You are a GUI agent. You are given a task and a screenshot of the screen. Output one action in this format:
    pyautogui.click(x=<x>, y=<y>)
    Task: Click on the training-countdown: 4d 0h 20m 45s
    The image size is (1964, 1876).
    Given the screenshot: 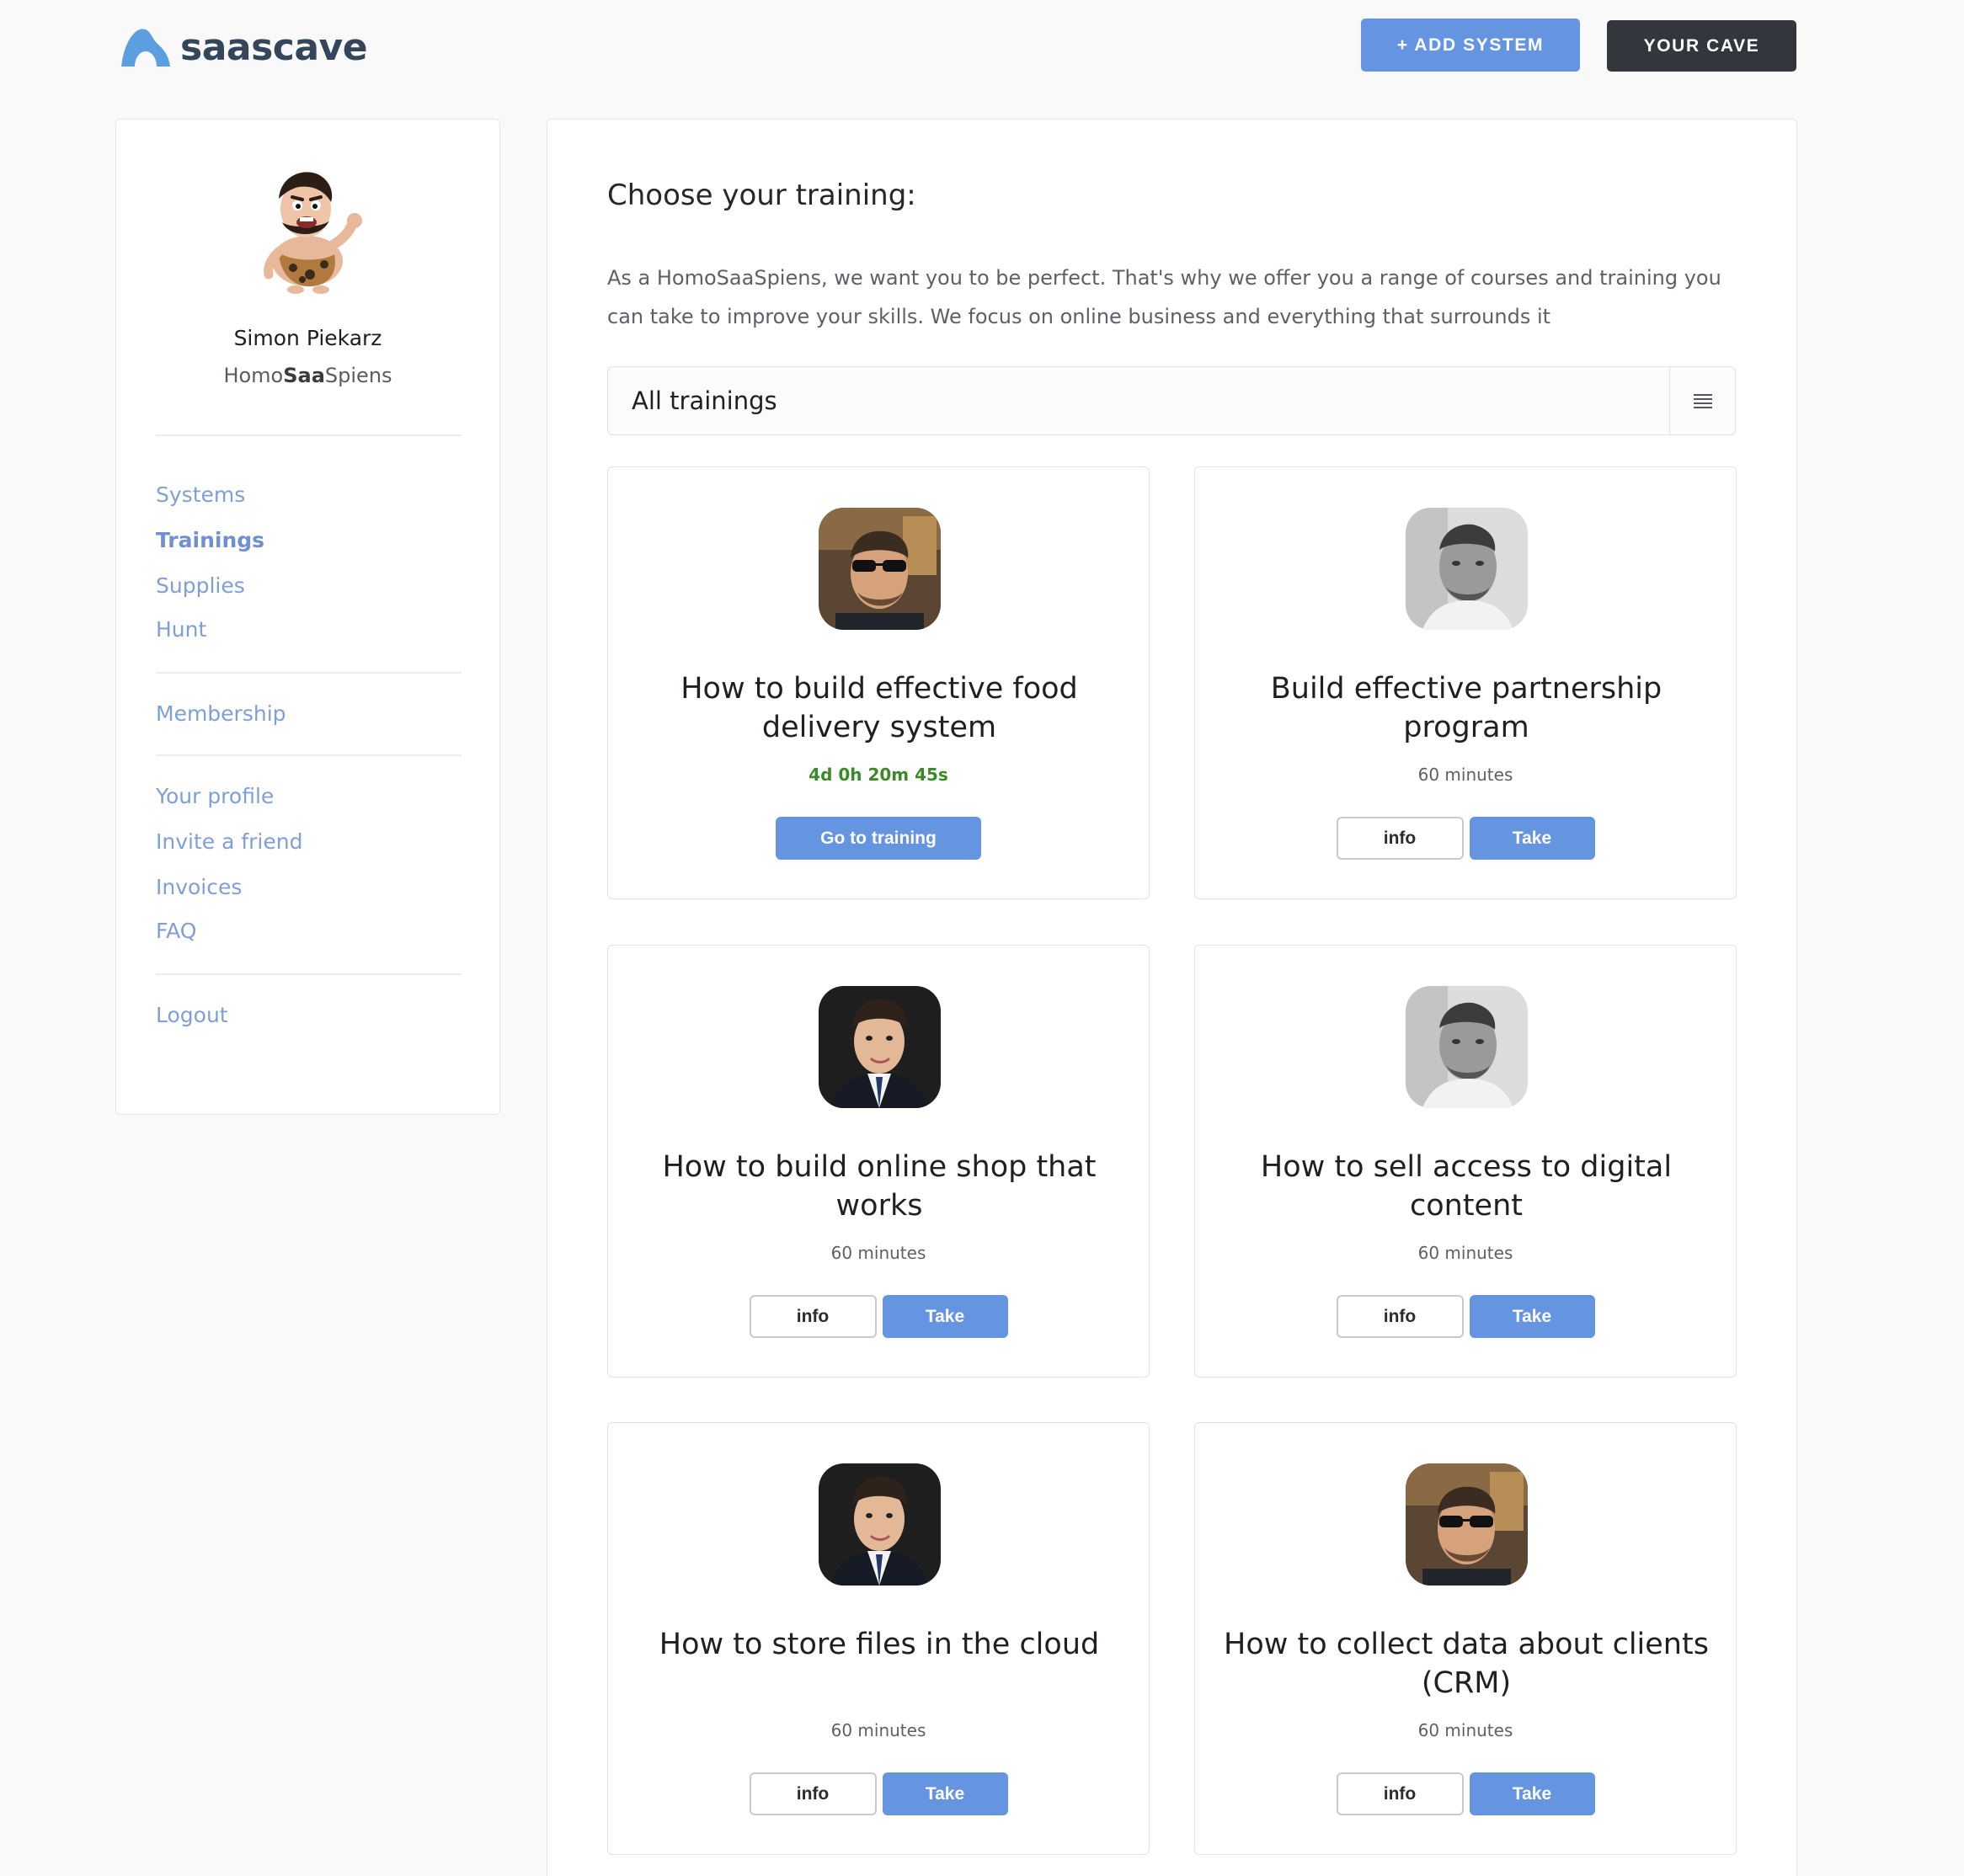 What is the action you would take?
    pyautogui.click(x=878, y=775)
    